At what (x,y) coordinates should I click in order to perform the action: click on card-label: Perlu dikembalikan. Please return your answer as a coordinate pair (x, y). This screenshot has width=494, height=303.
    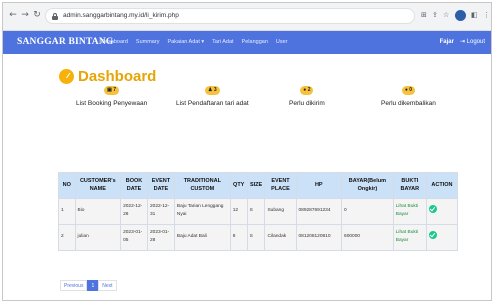
    Looking at the image, I should click on (408, 103).